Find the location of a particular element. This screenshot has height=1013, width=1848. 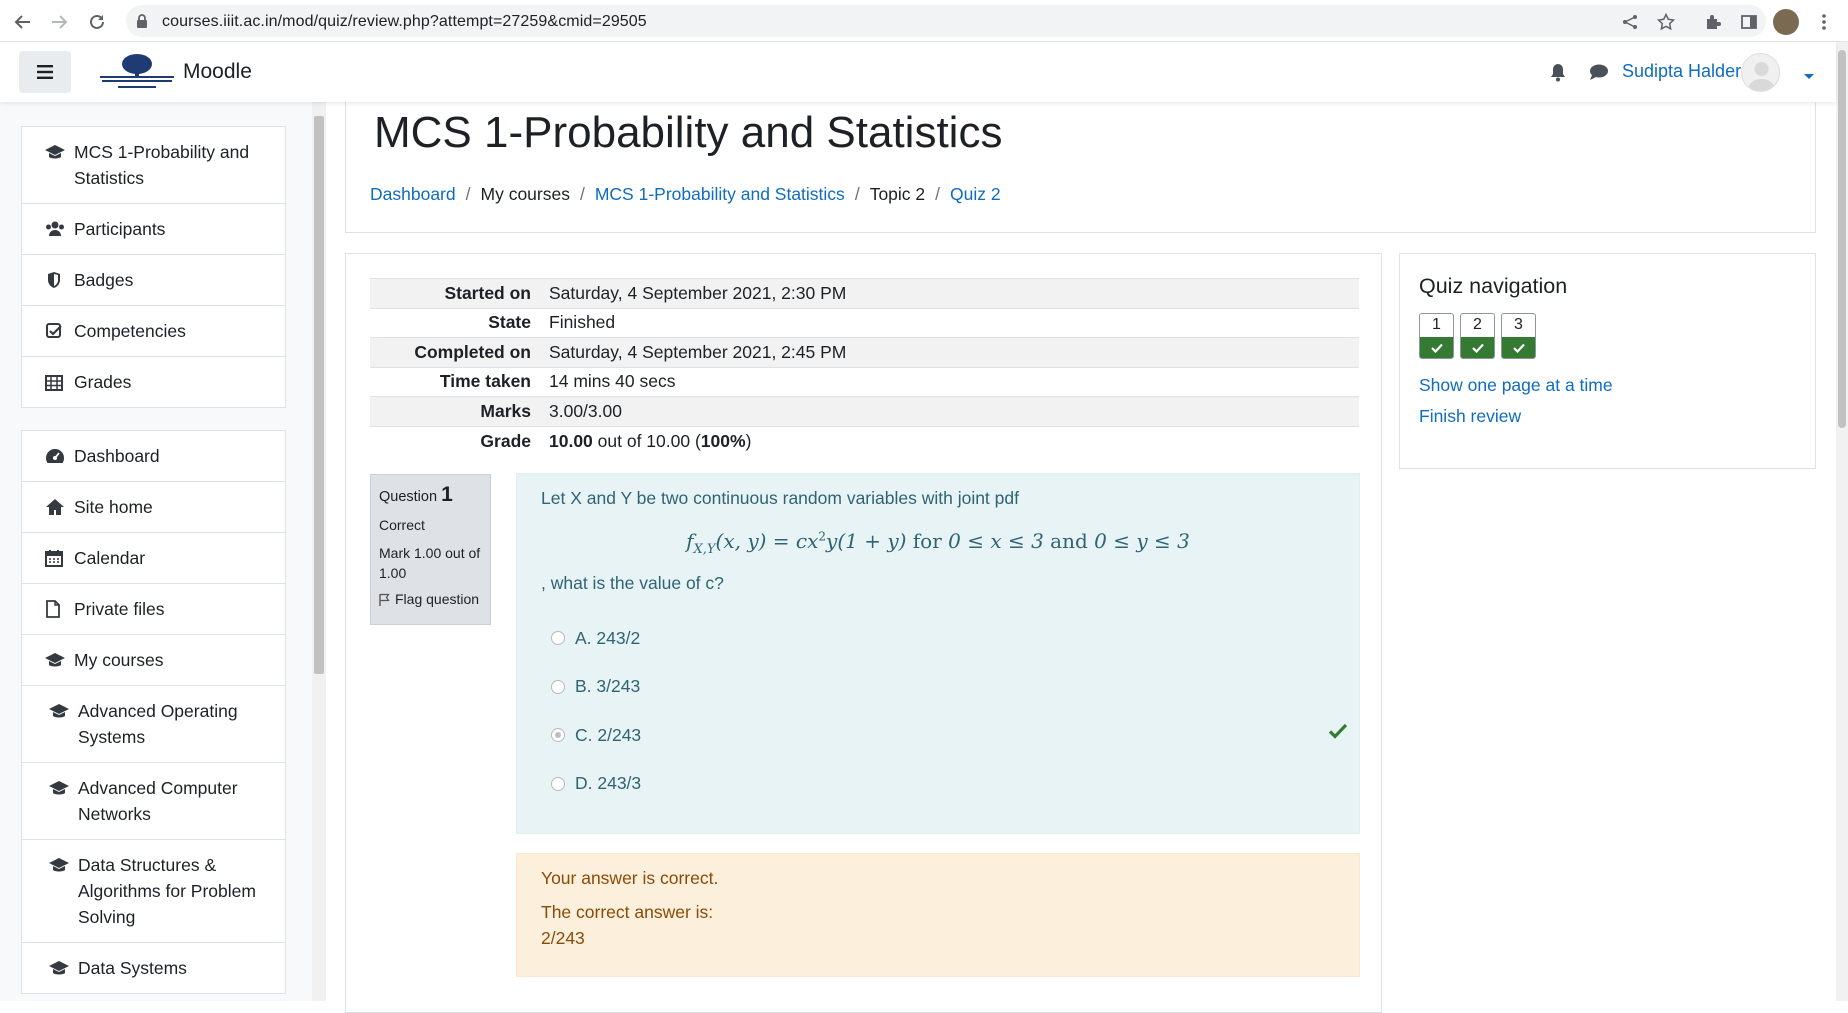

site-name: Moodle is located at coordinates (217, 72).